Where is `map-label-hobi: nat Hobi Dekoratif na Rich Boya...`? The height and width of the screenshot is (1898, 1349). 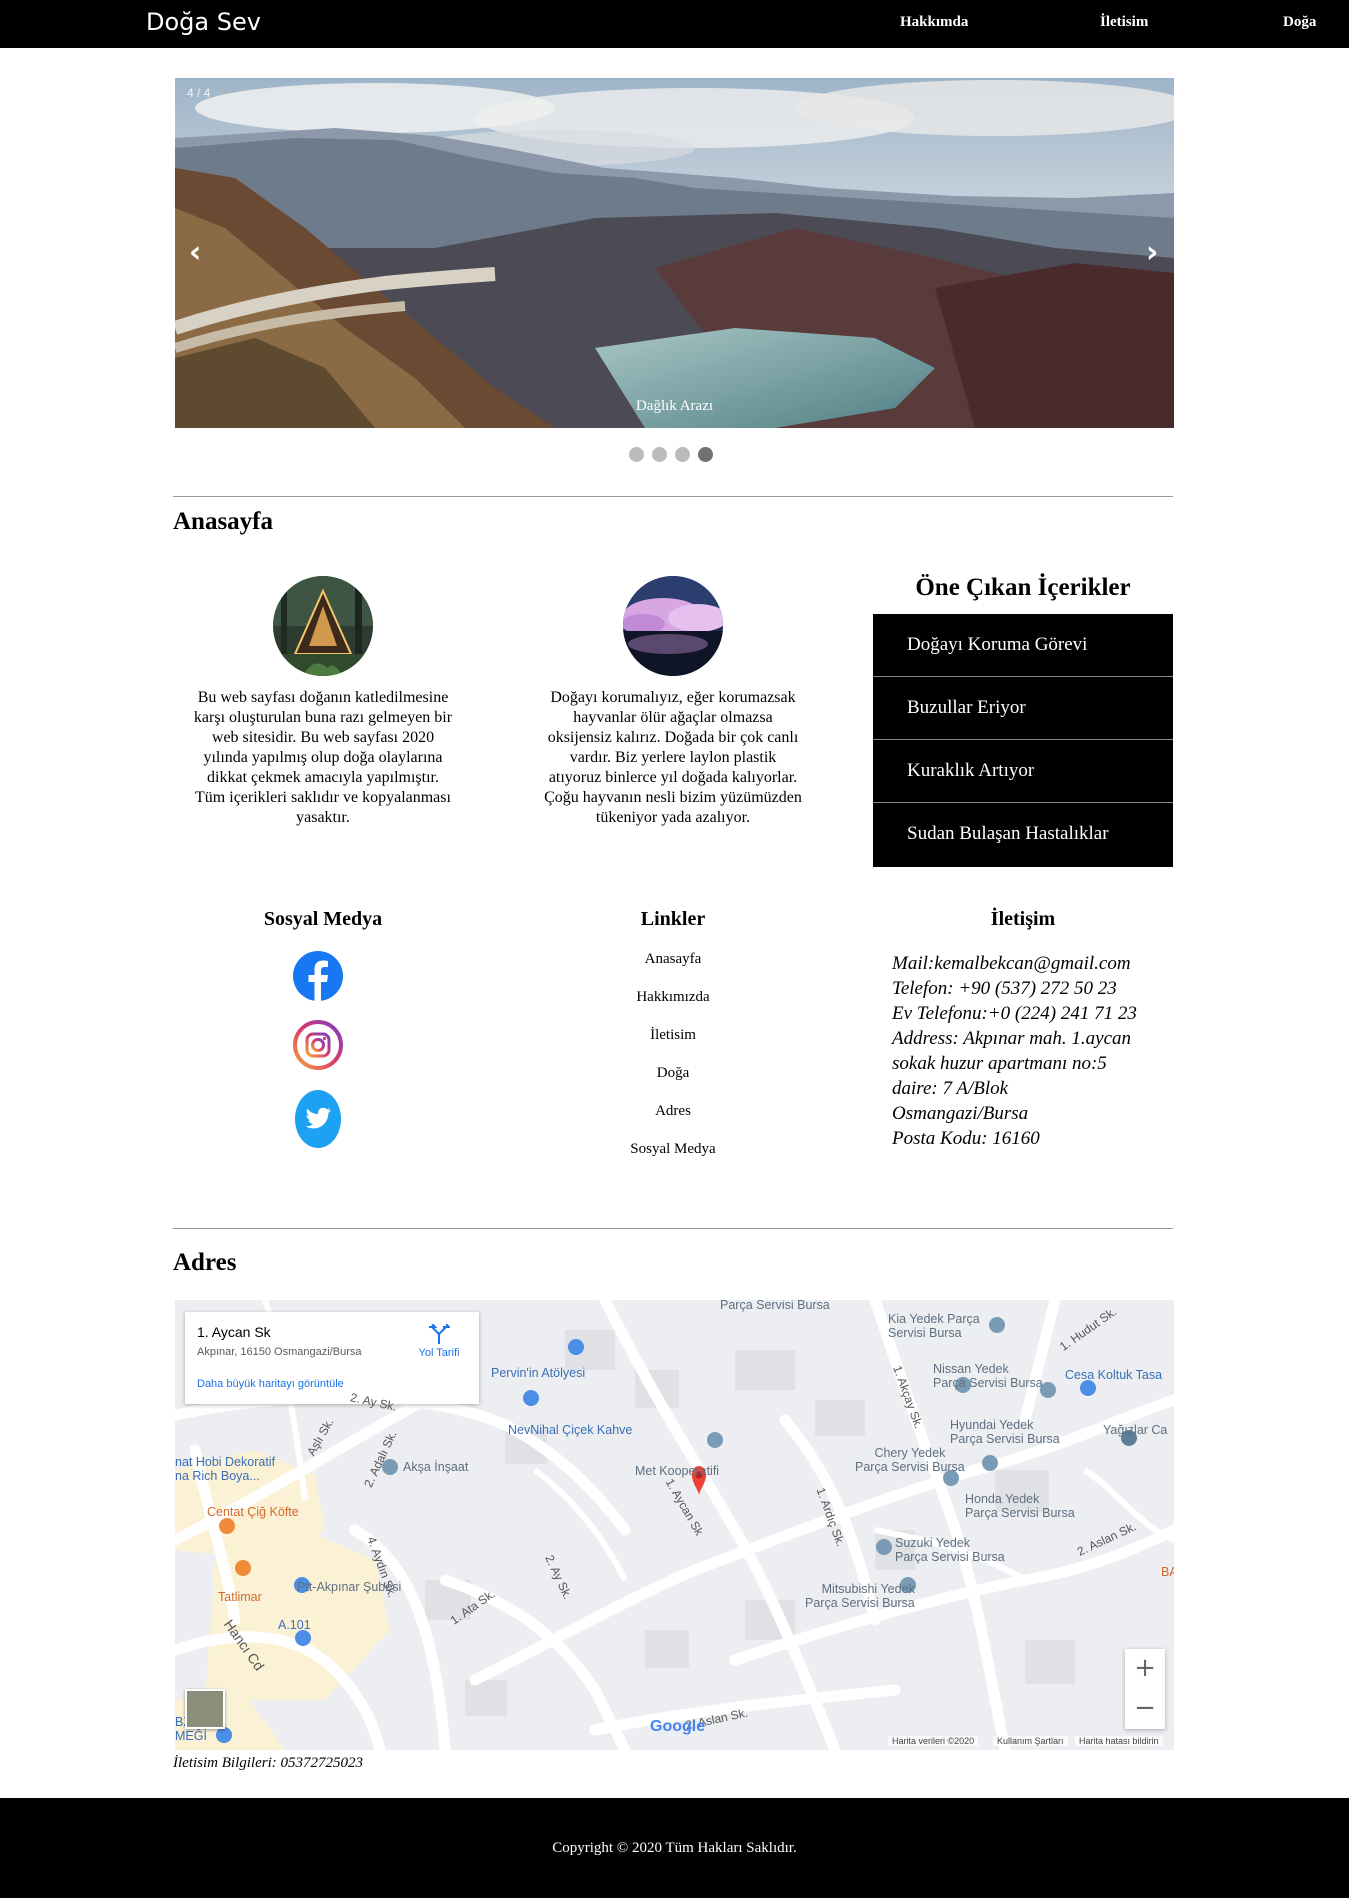
map-label-hobi: nat Hobi Dekoratif na Rich Boya... is located at coordinates (225, 1469).